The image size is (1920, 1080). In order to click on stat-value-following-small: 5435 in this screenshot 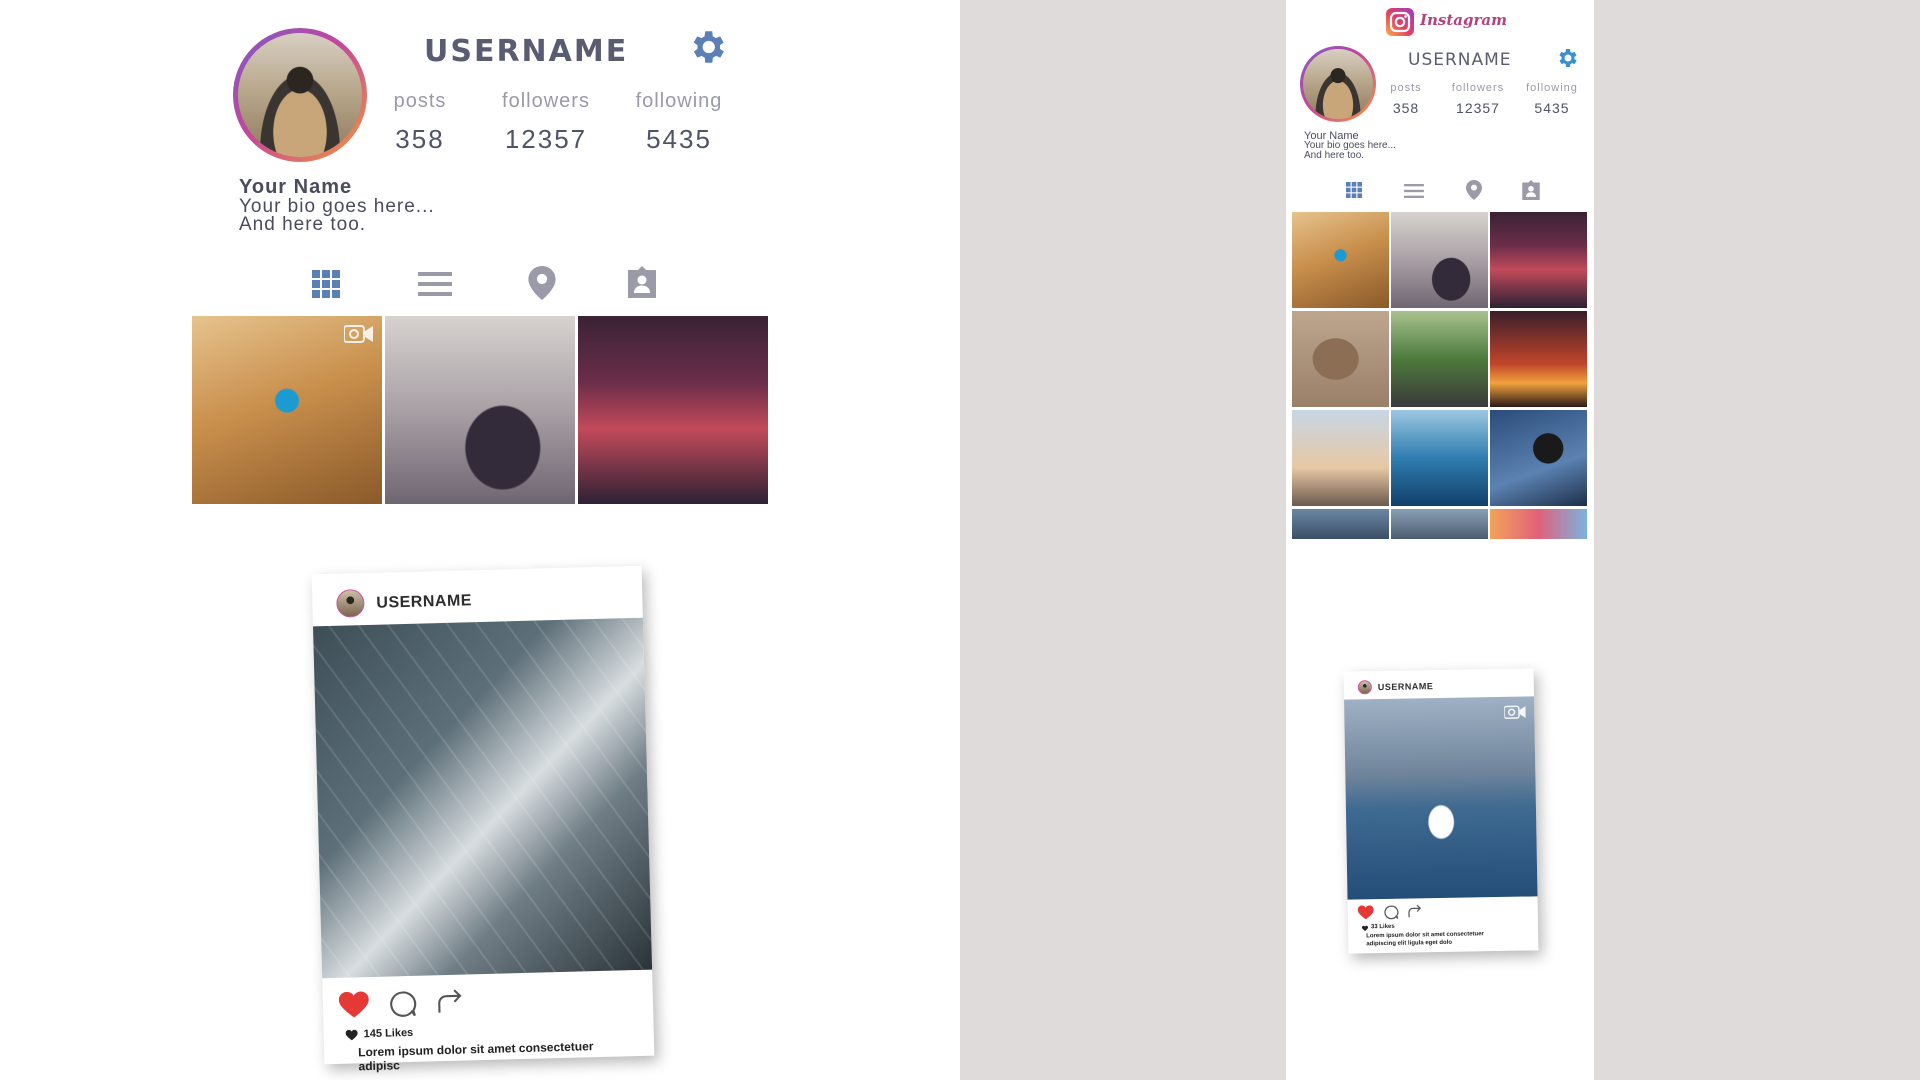, I will do `click(1552, 108)`.